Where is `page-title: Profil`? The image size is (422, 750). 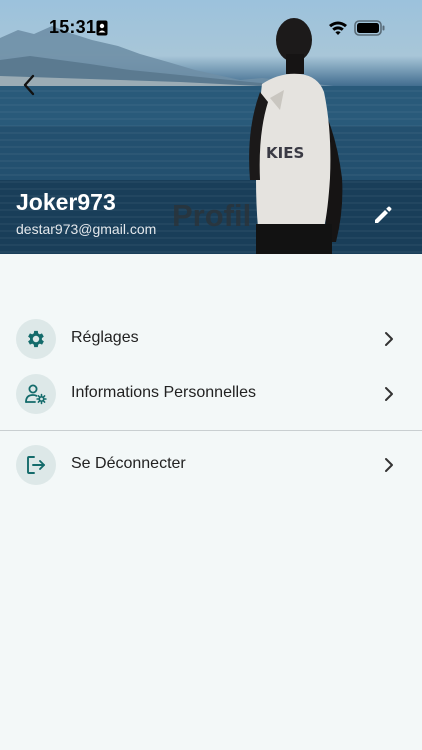
page-title: Profil is located at coordinates (212, 215).